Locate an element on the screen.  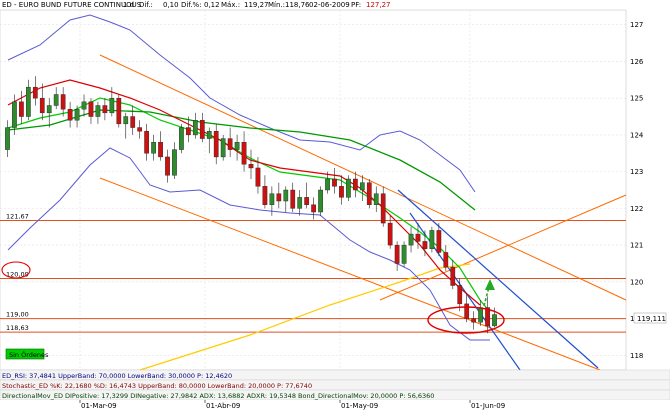
header-pct-value: 0,12 is located at coordinates (212, 5).